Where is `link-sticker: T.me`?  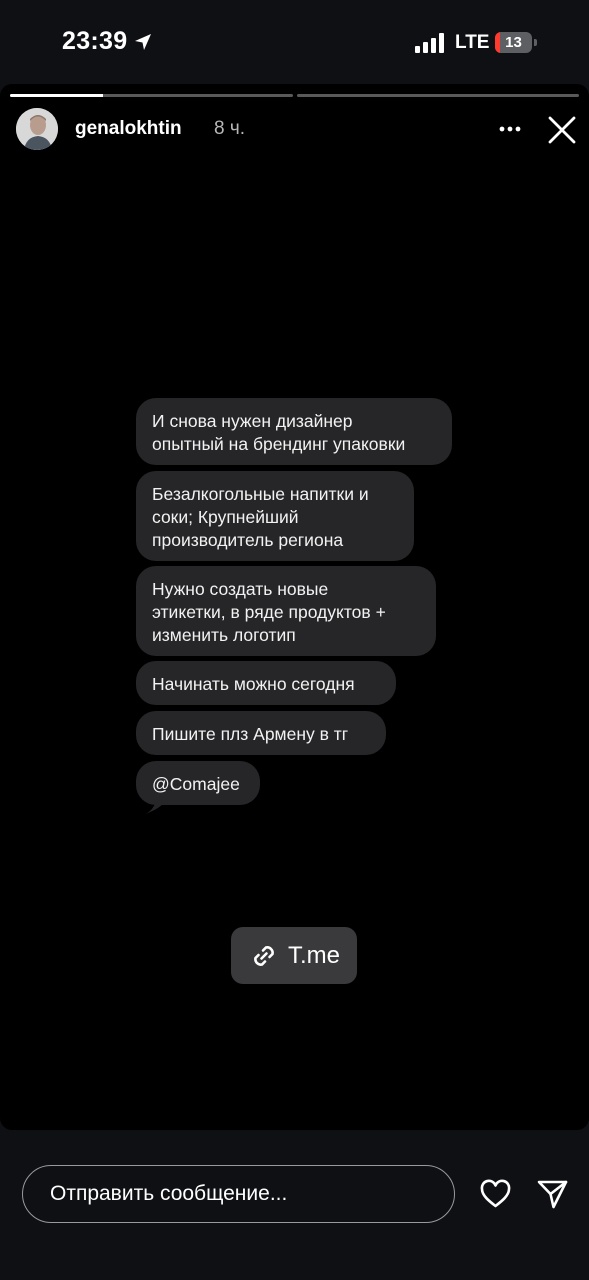
link-sticker: T.me is located at coordinates (294, 955).